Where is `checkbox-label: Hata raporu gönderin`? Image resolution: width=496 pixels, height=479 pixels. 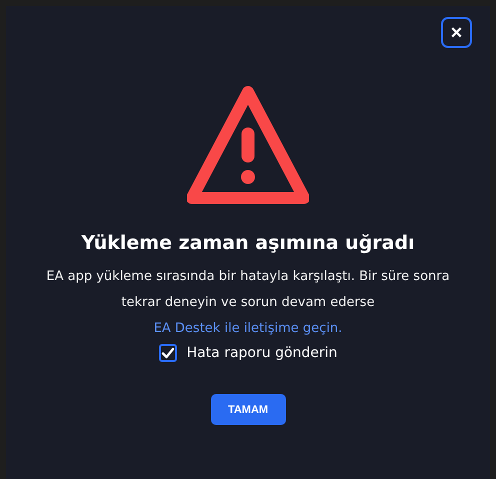 checkbox-label: Hata raporu gönderin is located at coordinates (262, 353).